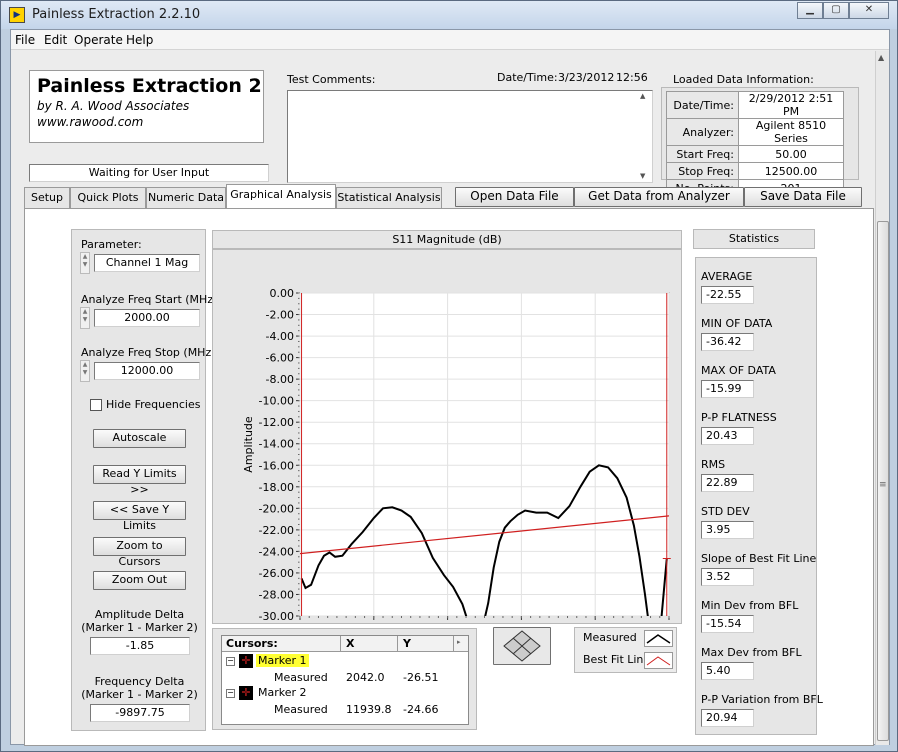 The image size is (898, 752). I want to click on close-button: ✕, so click(869, 10).